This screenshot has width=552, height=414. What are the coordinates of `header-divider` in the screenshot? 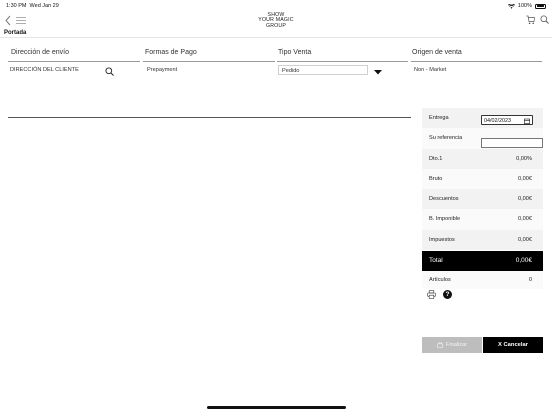 It's located at (276, 37).